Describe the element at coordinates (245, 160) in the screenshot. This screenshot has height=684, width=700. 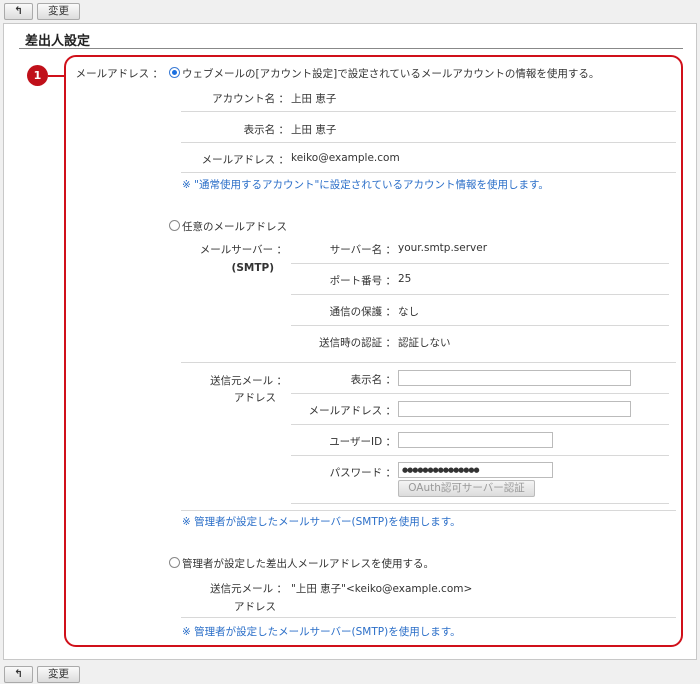
I see `mail-address-label: メールアドレス ：` at that location.